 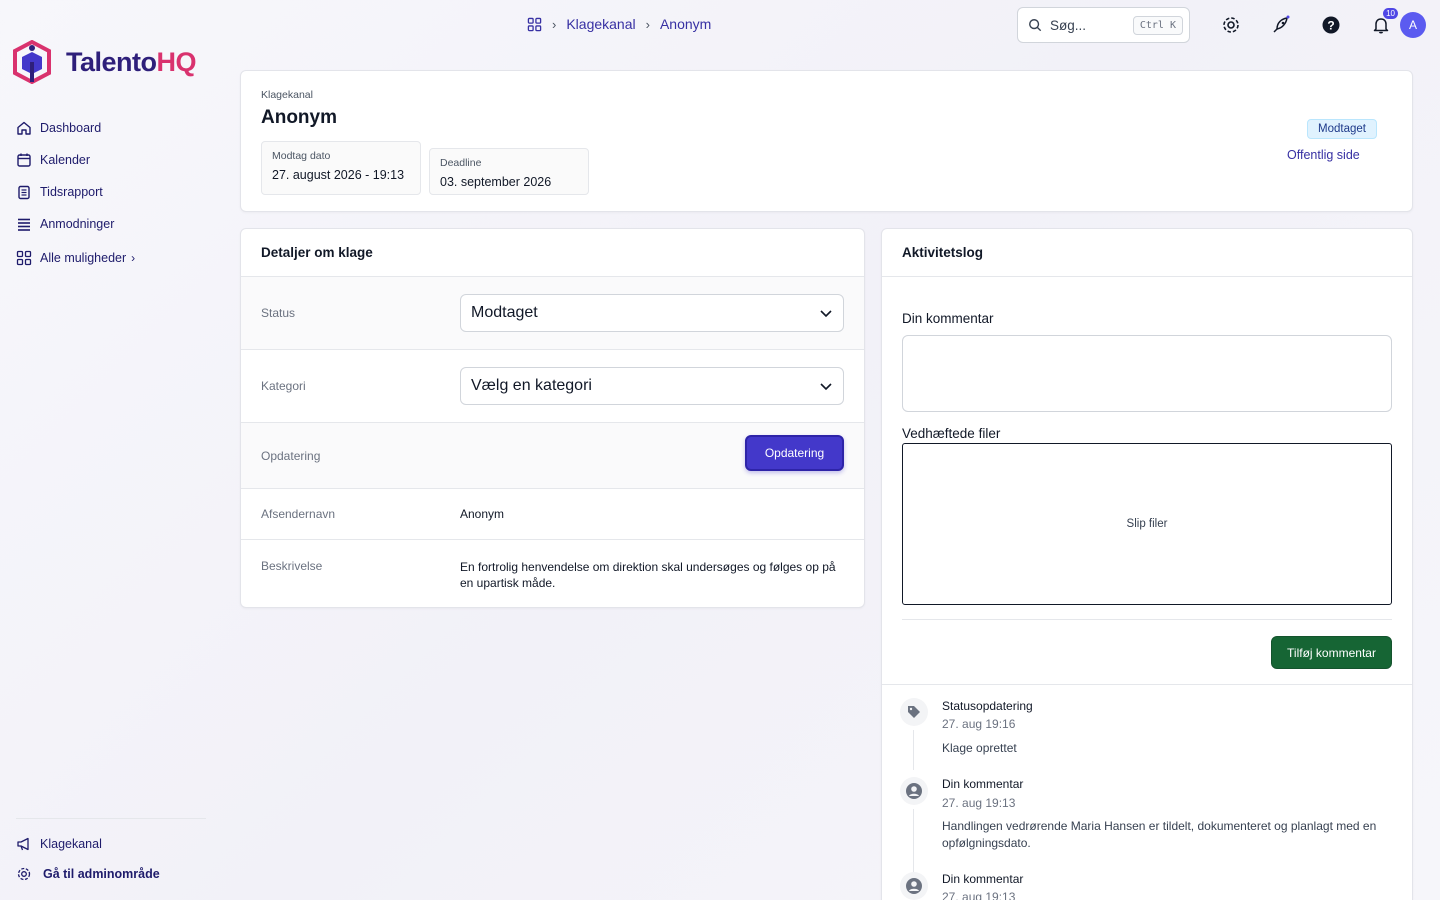 What do you see at coordinates (298, 514) in the screenshot?
I see `sender-label: Afsendernavn` at bounding box center [298, 514].